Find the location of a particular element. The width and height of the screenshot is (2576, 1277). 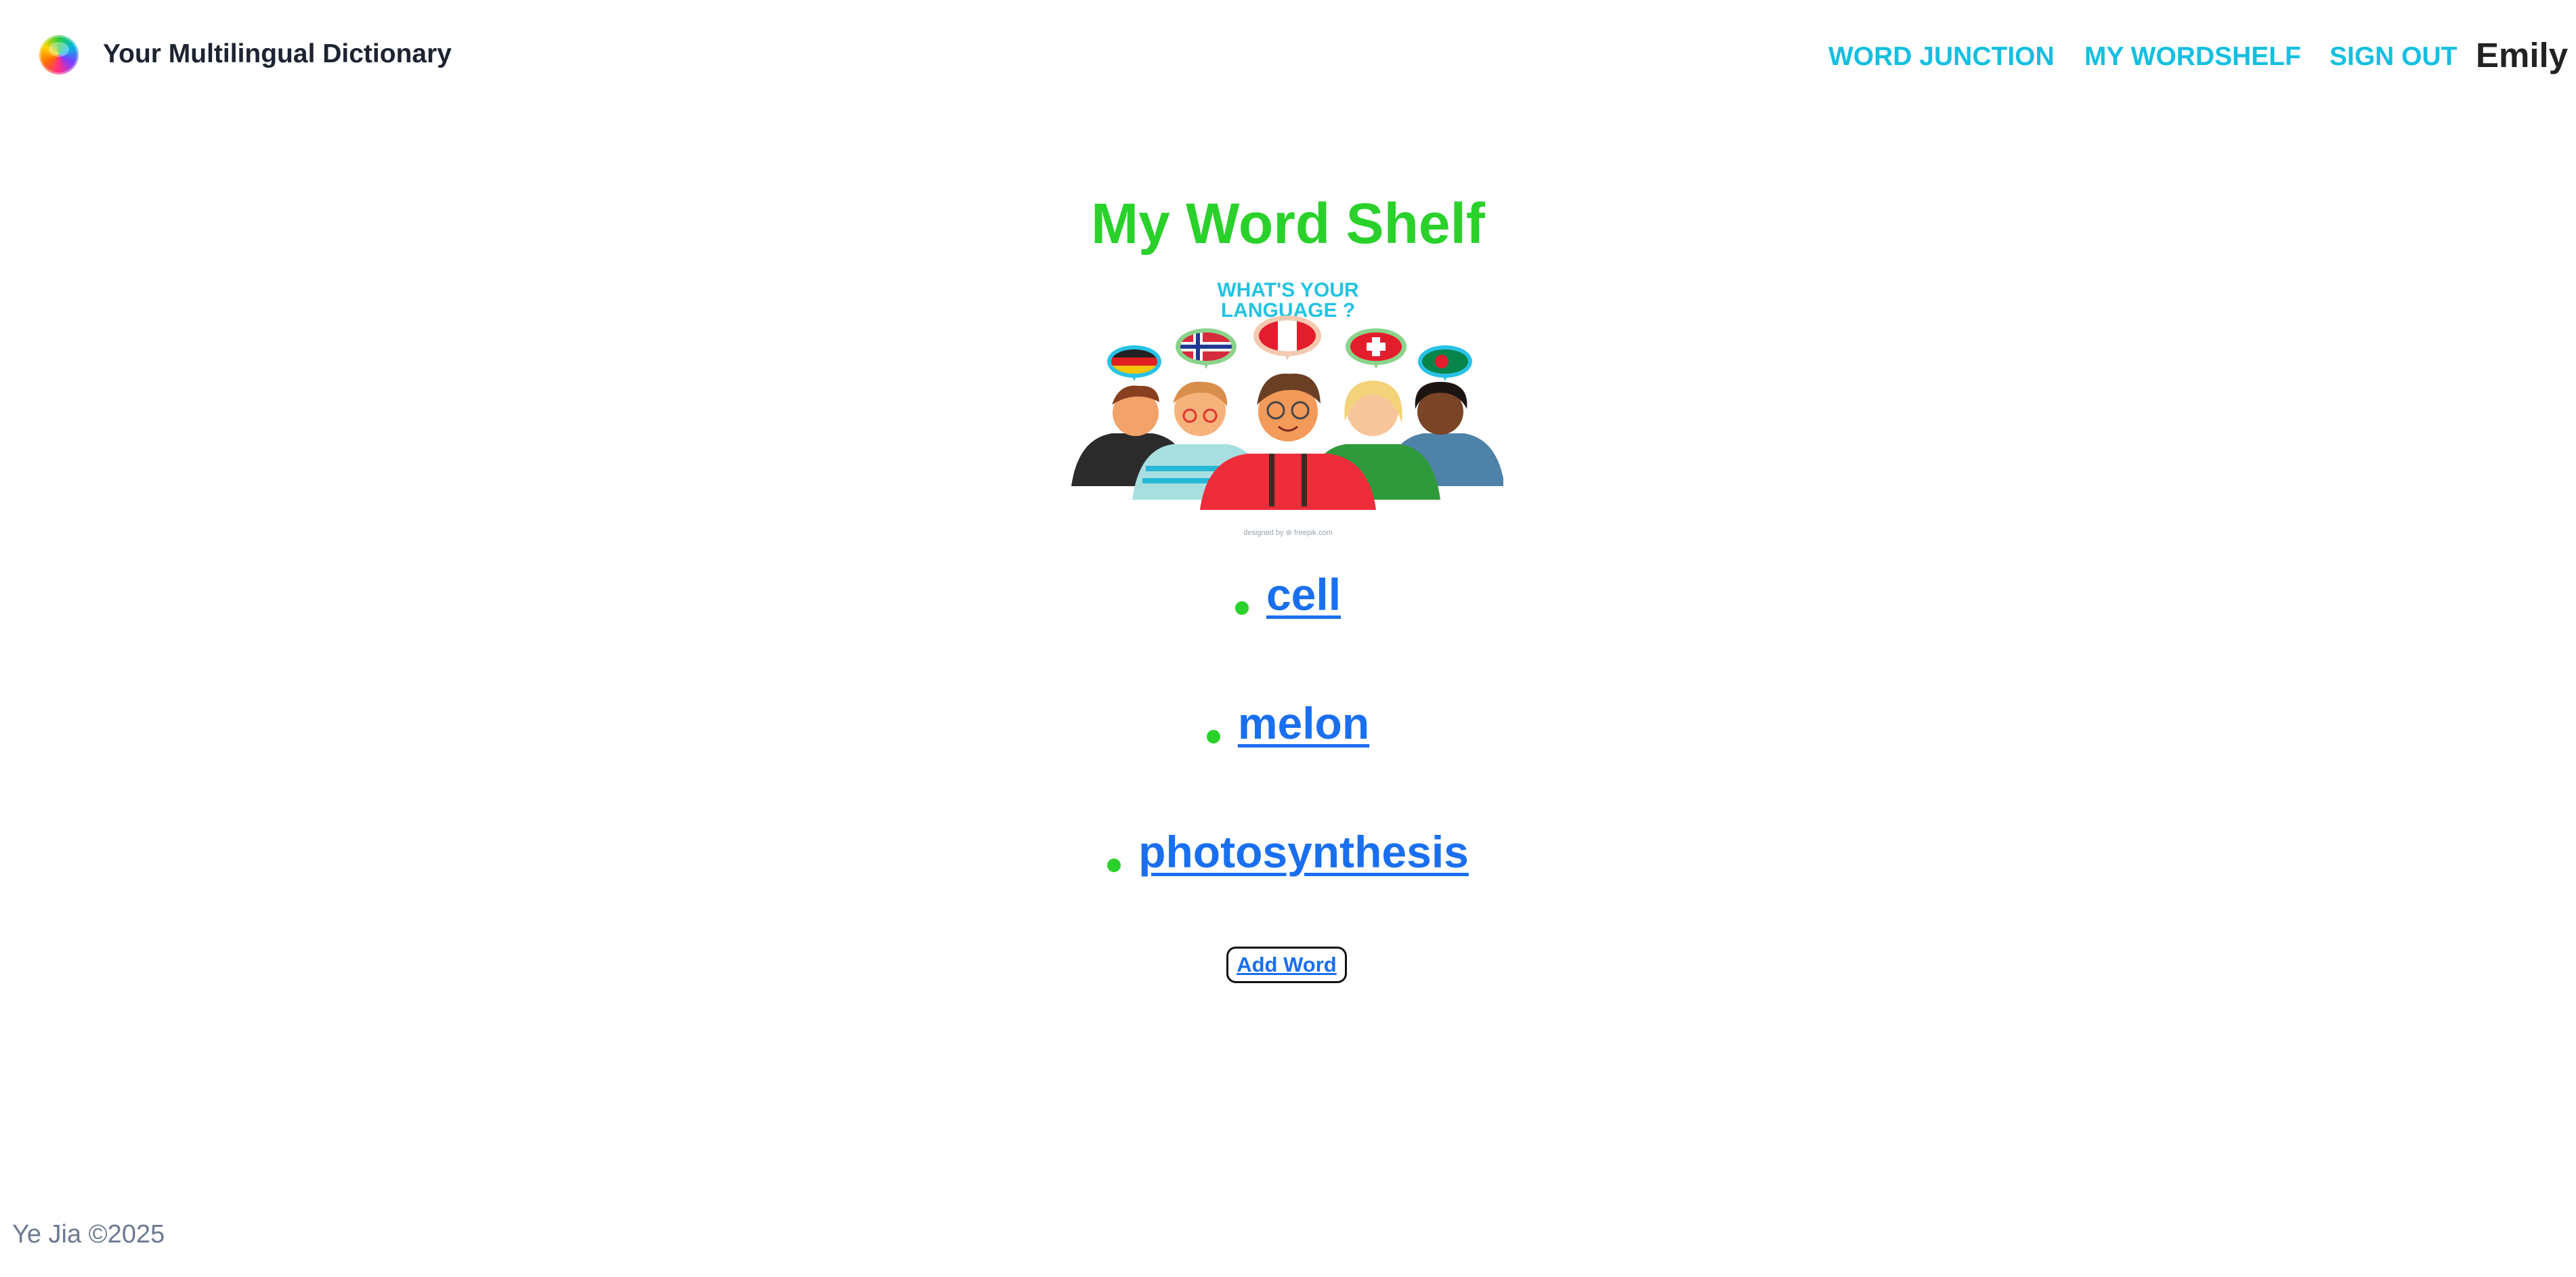

nav-word-junction: WORD JUNCTION is located at coordinates (1941, 57).